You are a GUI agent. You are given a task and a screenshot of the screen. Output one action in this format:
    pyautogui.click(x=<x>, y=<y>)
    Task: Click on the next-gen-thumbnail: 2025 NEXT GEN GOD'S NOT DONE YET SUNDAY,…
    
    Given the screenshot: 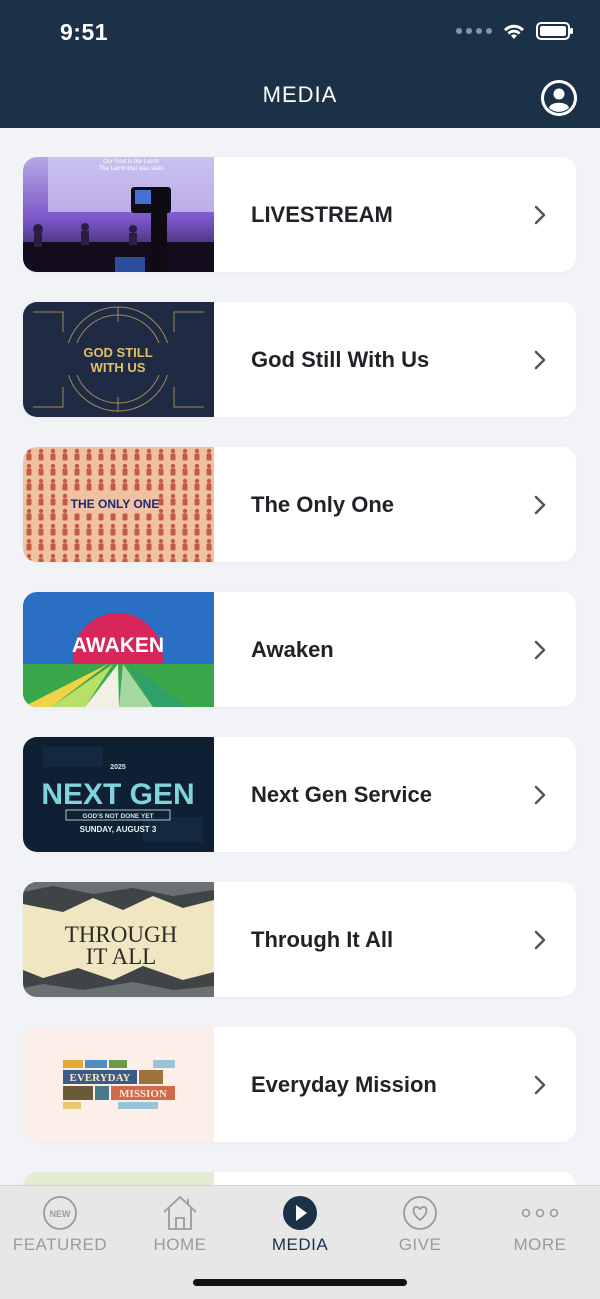 What is the action you would take?
    pyautogui.click(x=118, y=794)
    